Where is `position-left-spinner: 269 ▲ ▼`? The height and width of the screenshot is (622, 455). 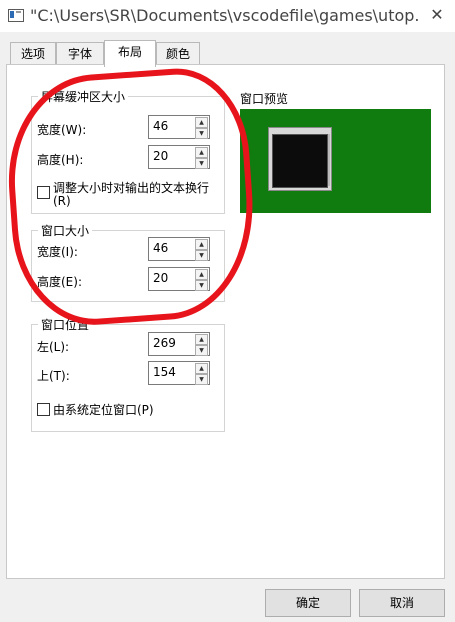 position-left-spinner: 269 ▲ ▼ is located at coordinates (179, 344).